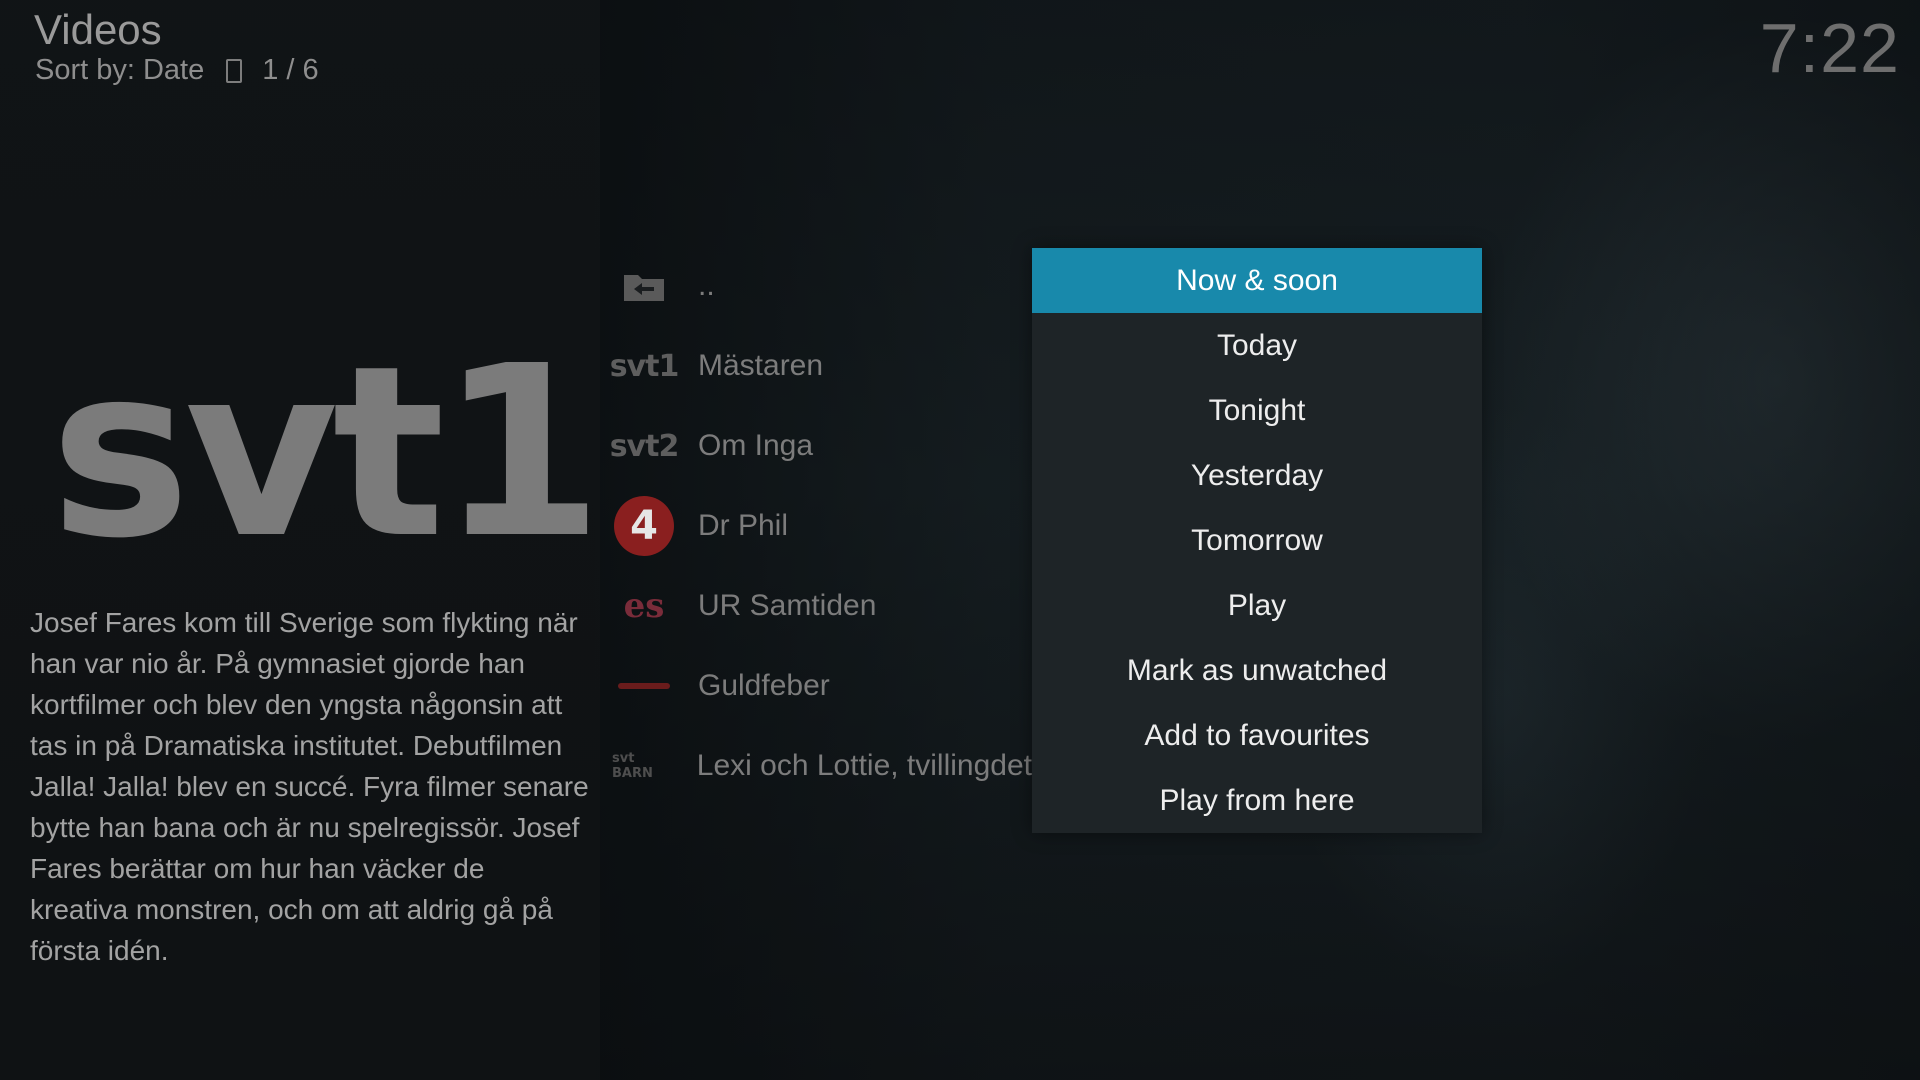 Image resolution: width=1920 pixels, height=1080 pixels. What do you see at coordinates (787, 605) in the screenshot?
I see `list-item-label: UR Samtiden` at bounding box center [787, 605].